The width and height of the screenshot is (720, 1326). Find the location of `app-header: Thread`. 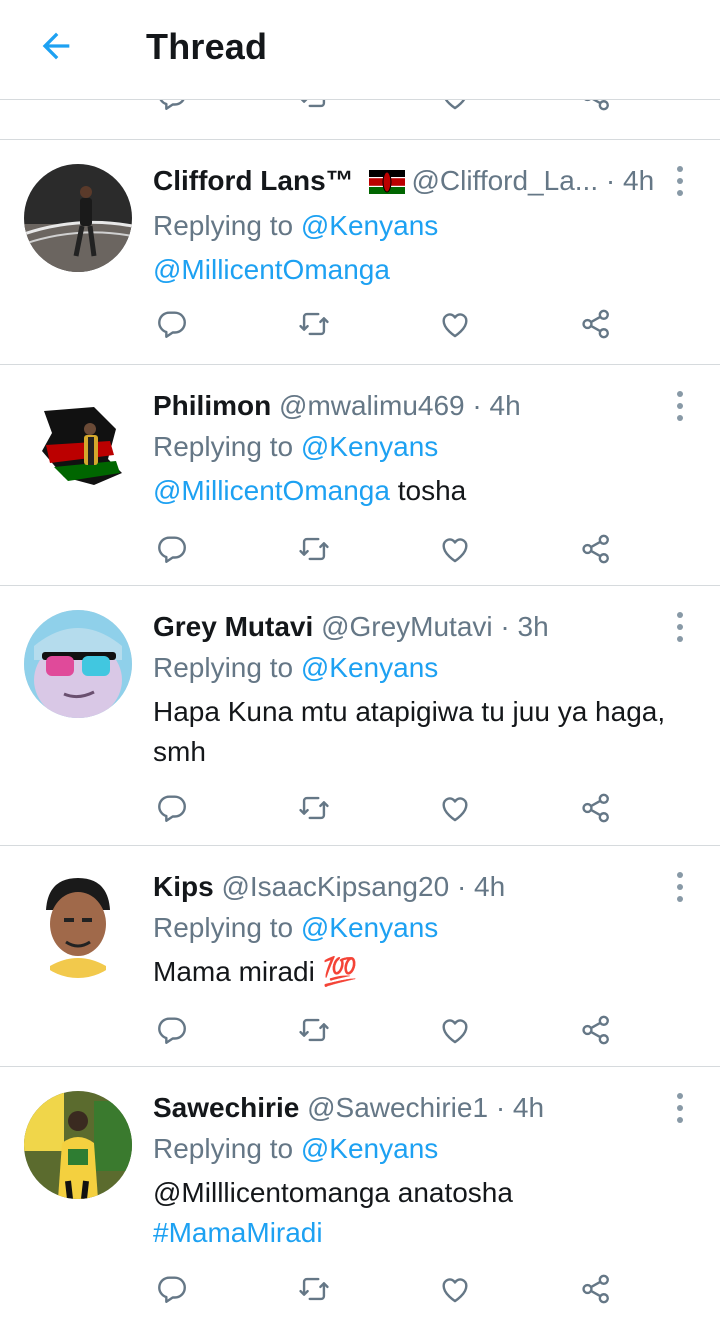

app-header: Thread is located at coordinates (360, 50).